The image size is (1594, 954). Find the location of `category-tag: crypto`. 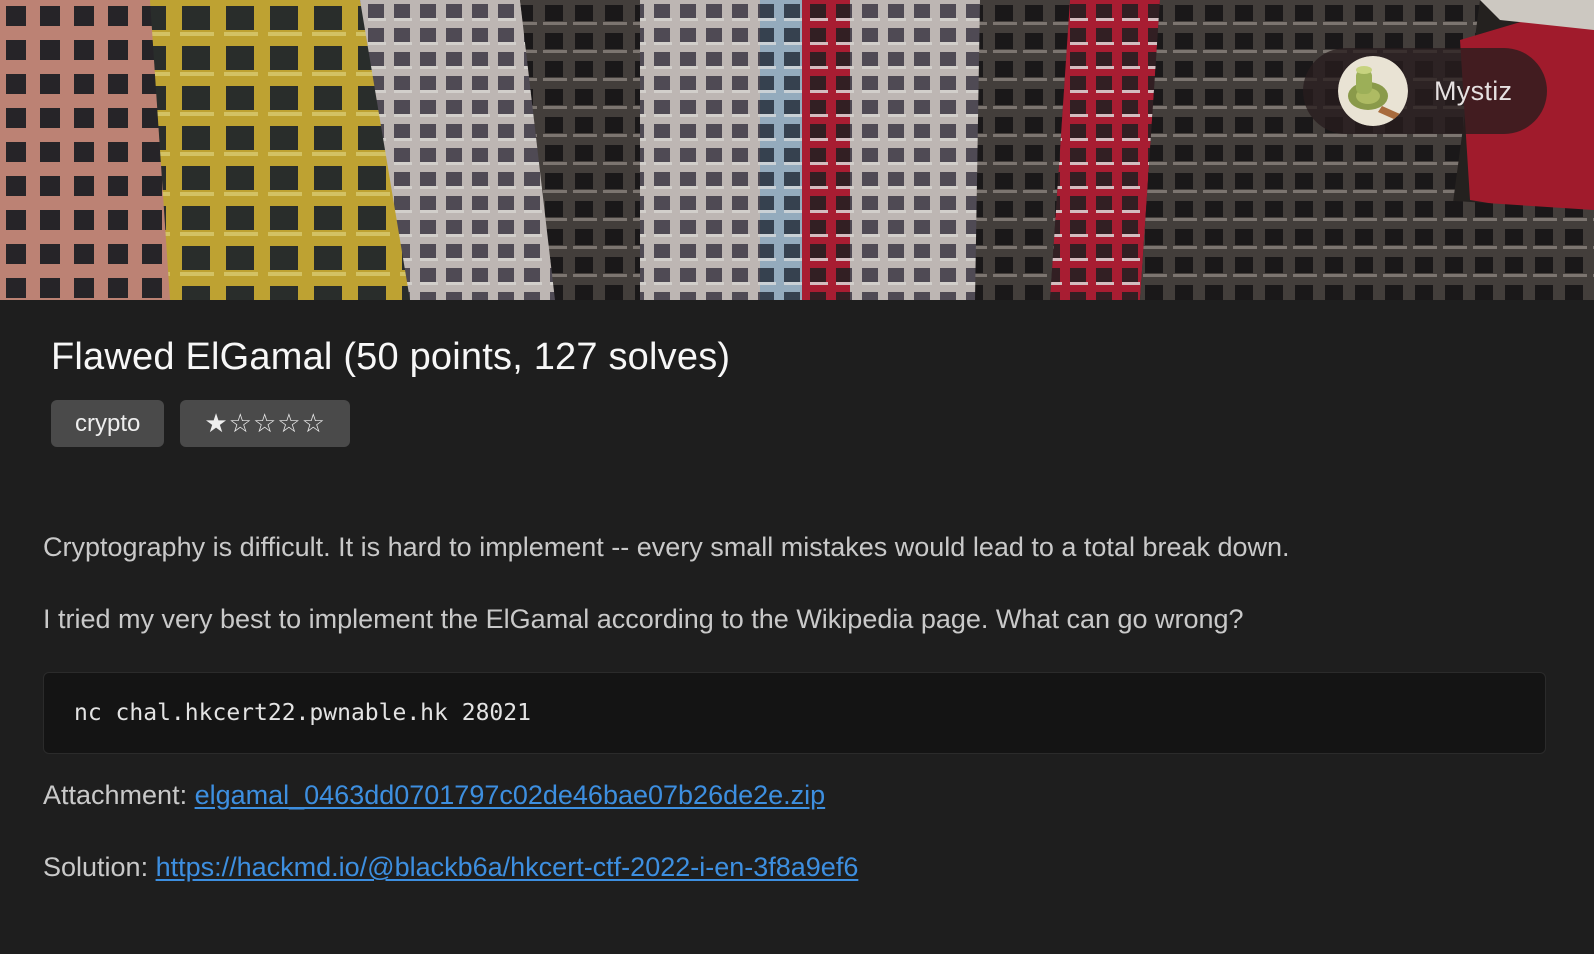

category-tag: crypto is located at coordinates (108, 423).